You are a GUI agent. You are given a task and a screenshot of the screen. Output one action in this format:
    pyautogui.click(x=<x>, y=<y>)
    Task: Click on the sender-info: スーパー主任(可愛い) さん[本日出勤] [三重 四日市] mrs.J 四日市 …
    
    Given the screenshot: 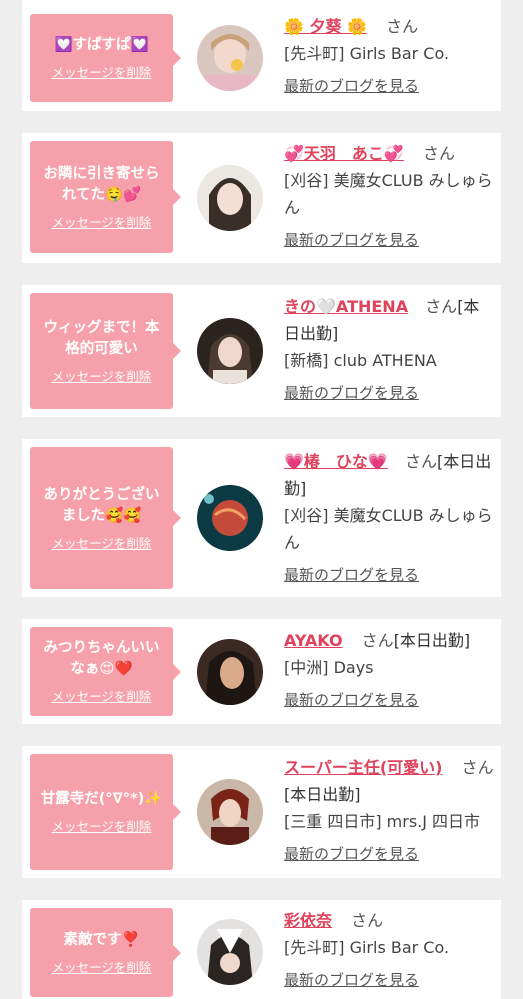 What is the action you would take?
    pyautogui.click(x=389, y=811)
    